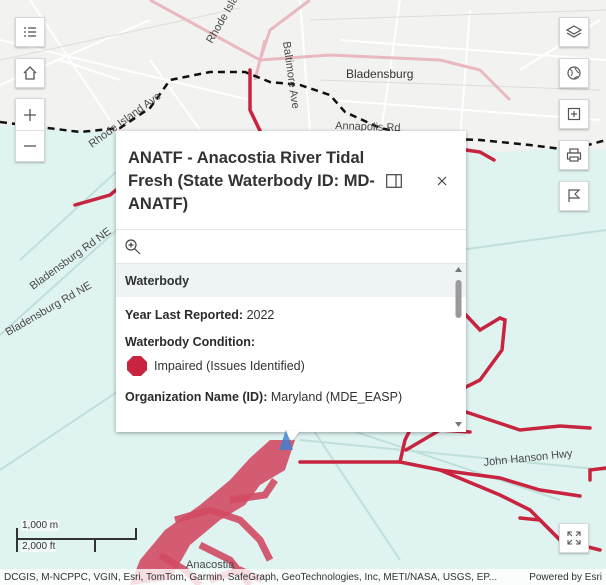 The image size is (606, 585). I want to click on condition-value-row: Impaired (Issues Identified), so click(291, 366).